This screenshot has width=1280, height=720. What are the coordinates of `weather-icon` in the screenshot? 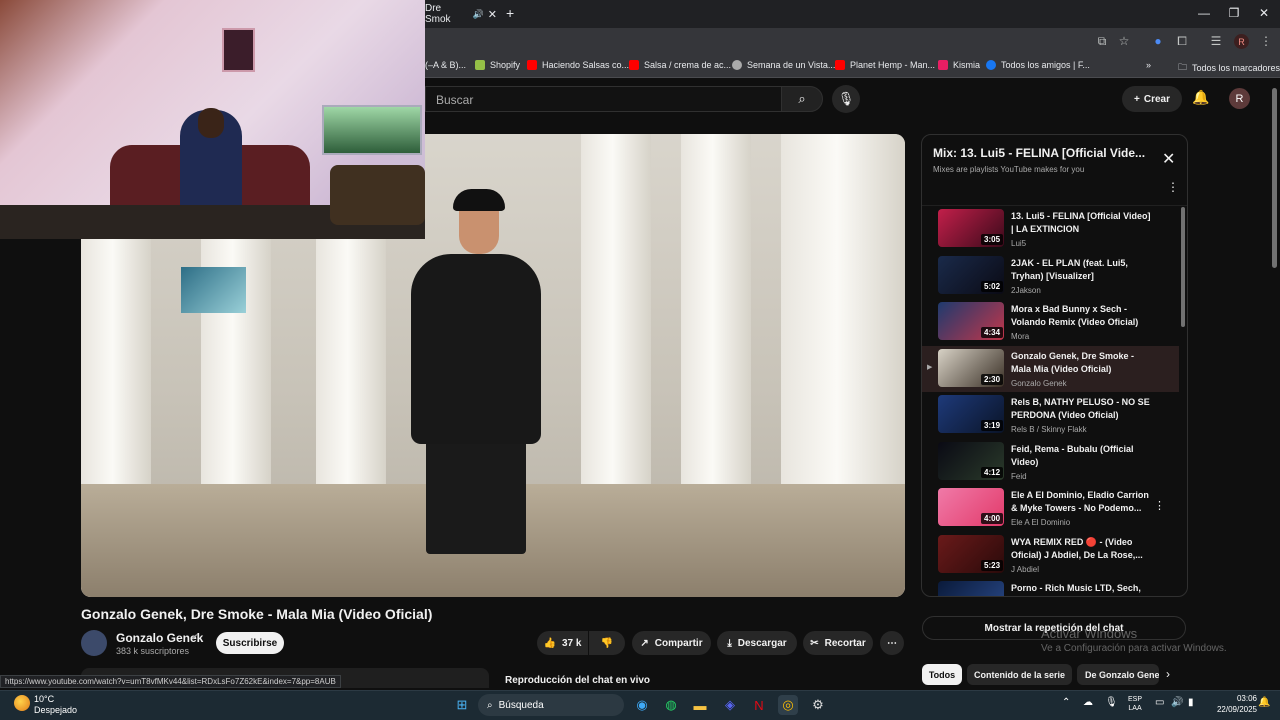 It's located at (22, 703).